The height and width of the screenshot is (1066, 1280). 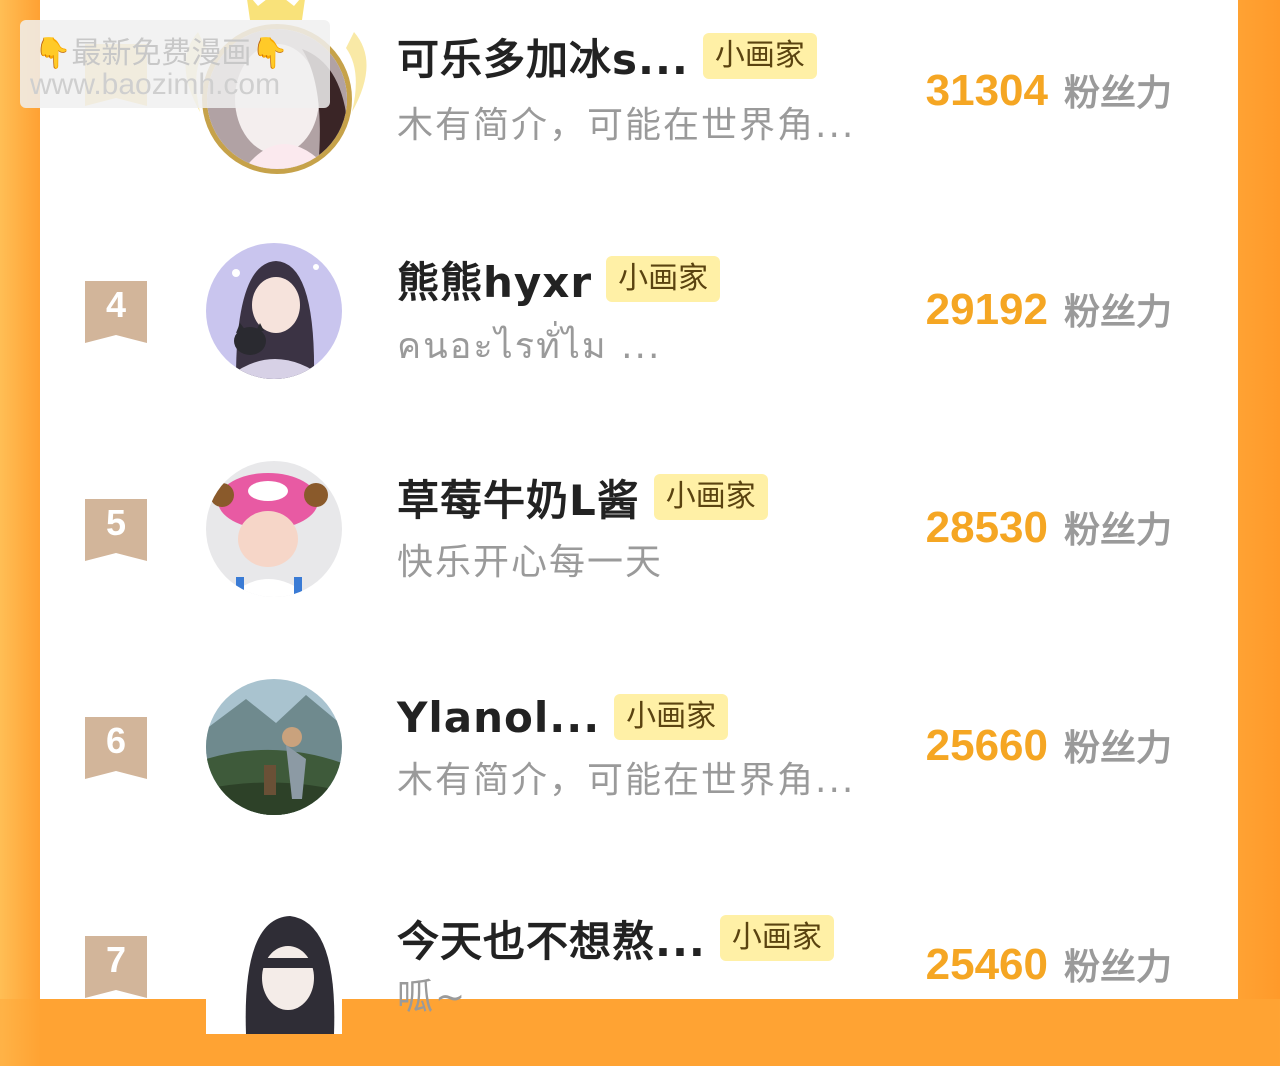 I want to click on user-name: 熊熊hyxr, so click(x=494, y=279).